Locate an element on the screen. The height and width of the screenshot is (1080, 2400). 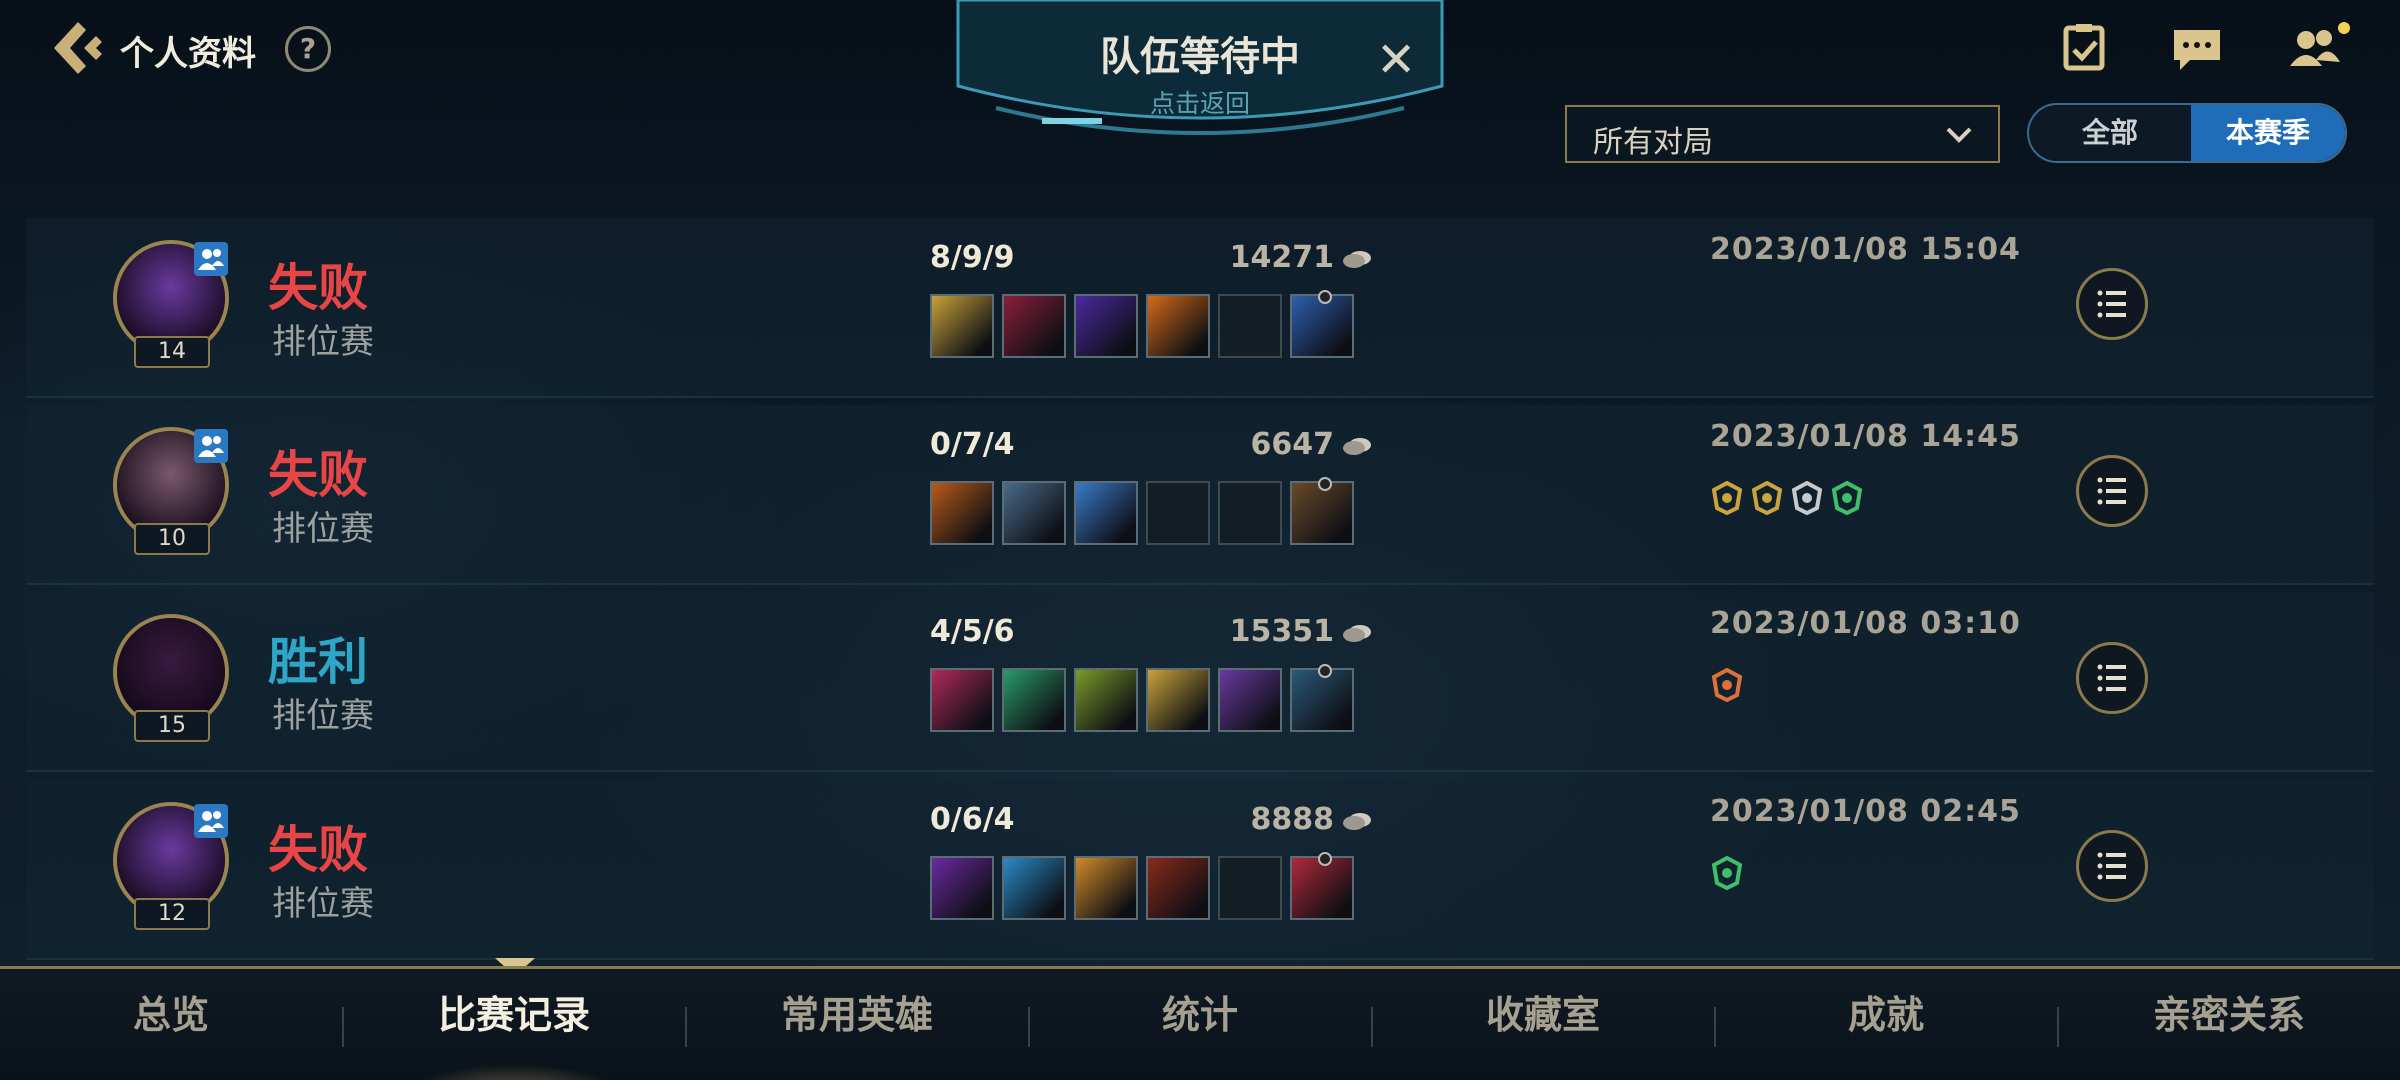
season-toggle: 全部 本赛季 is located at coordinates (2187, 133).